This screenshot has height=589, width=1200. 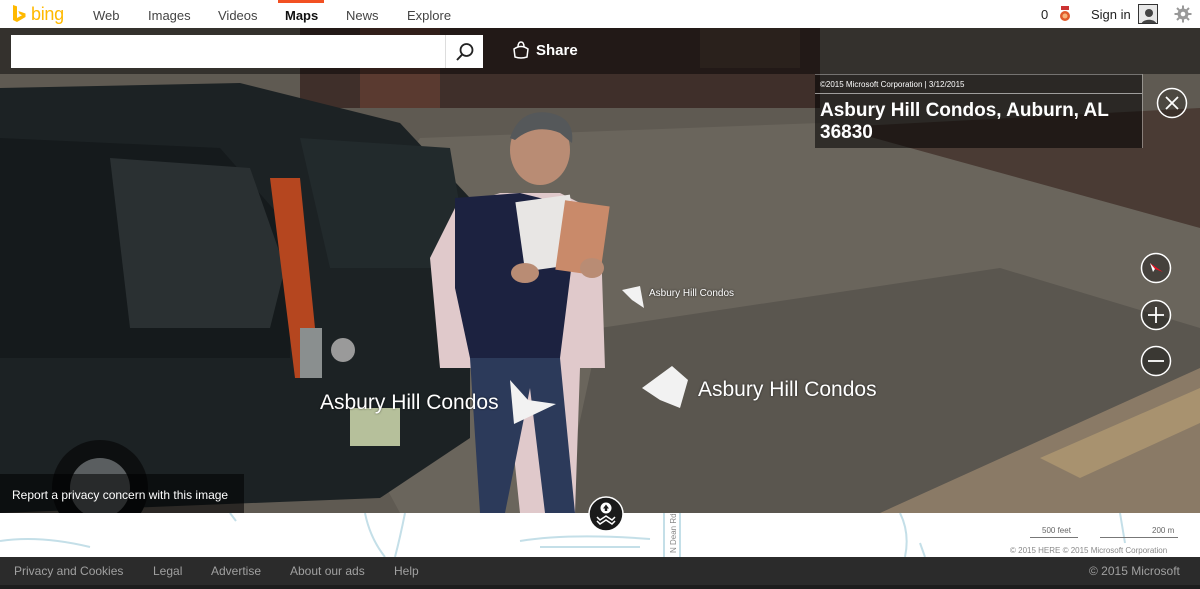 I want to click on zoom-out-icon, so click(x=1156, y=361).